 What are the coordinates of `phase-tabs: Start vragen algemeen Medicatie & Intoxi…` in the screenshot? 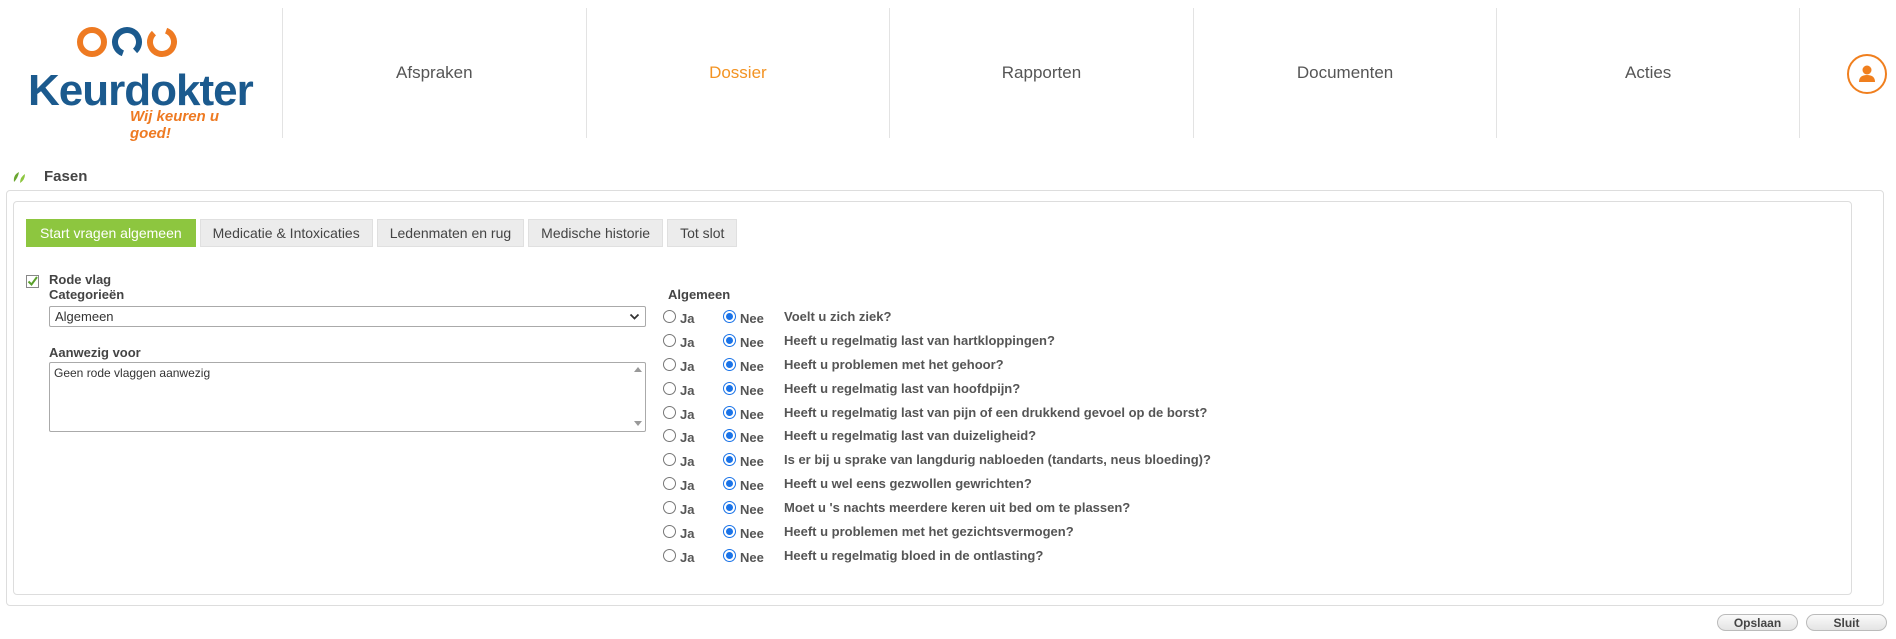 It's located at (382, 233).